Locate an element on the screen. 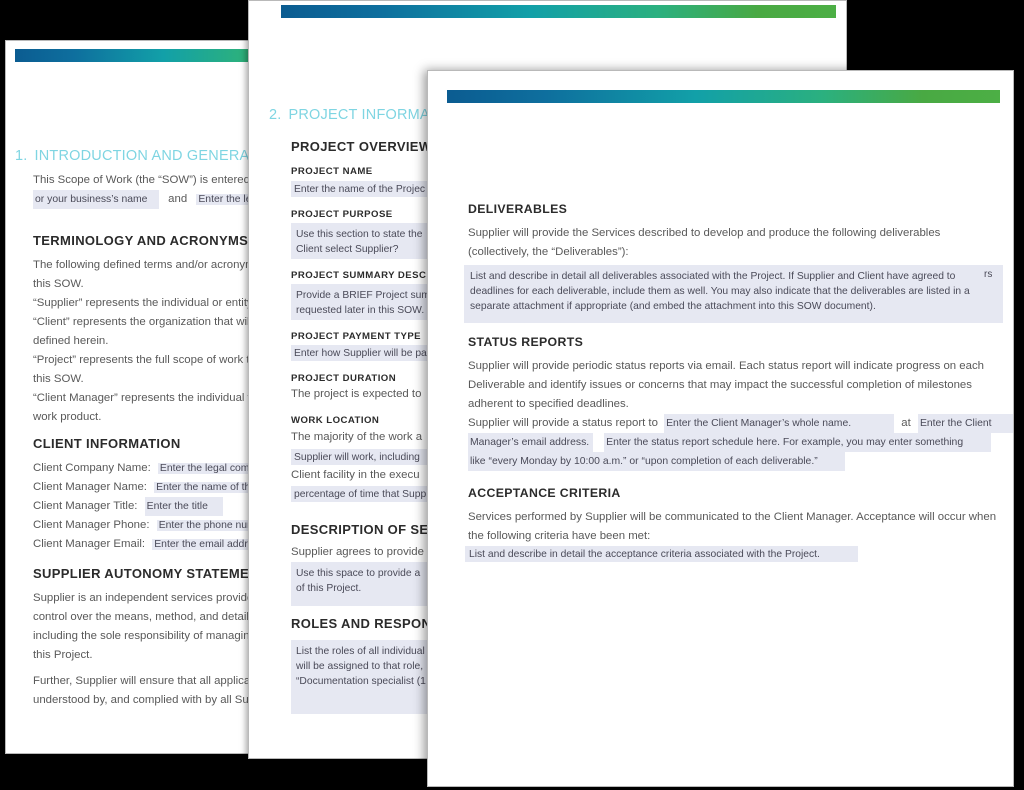  page-1-supplier-autonomy-heading: SUPPLIER AUTONOMY STATEMENT is located at coordinates (146, 573).